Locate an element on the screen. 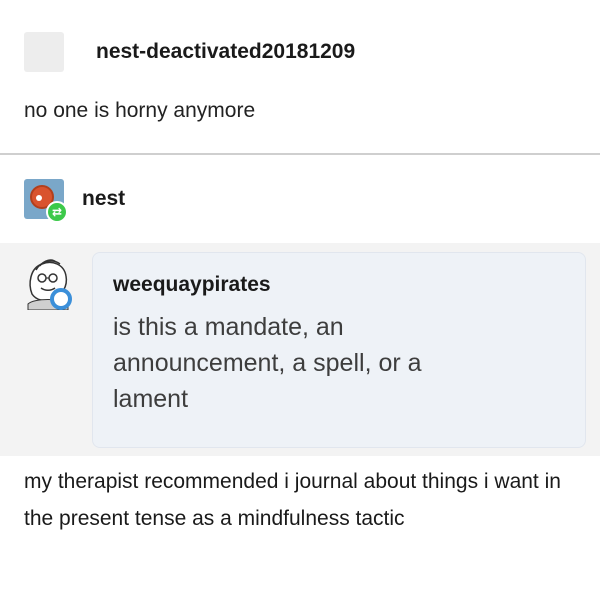 This screenshot has width=600, height=600. post-divider is located at coordinates (300, 154).